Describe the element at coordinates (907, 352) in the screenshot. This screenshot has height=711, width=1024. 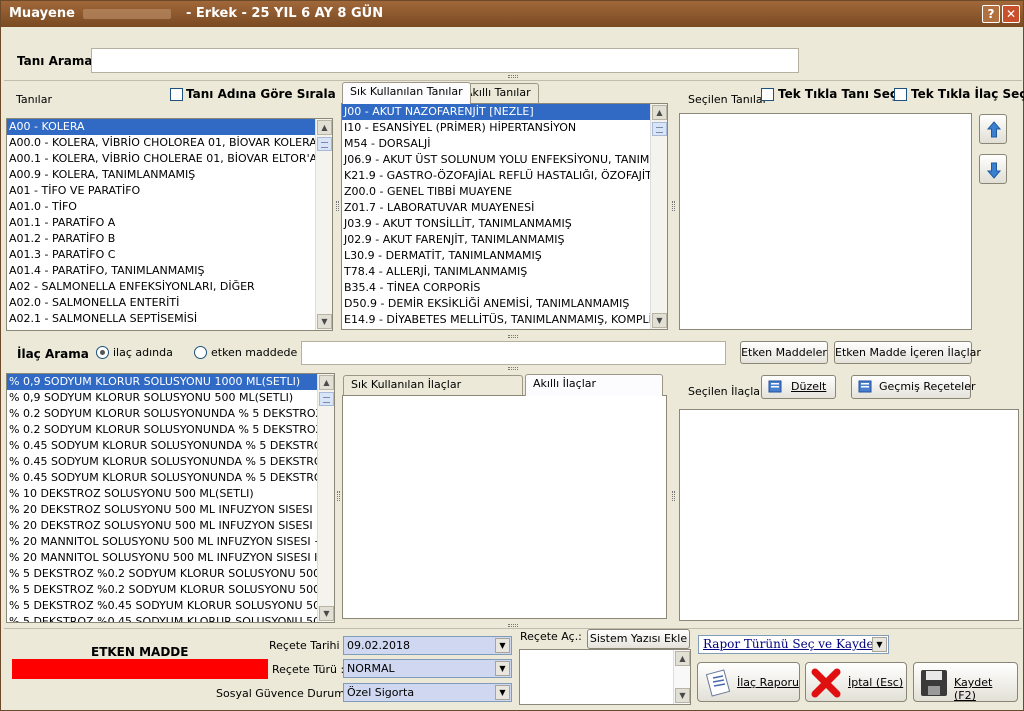
I see `etken-madde-iceren-button: Etken Madde İçeren İlaçlar` at that location.